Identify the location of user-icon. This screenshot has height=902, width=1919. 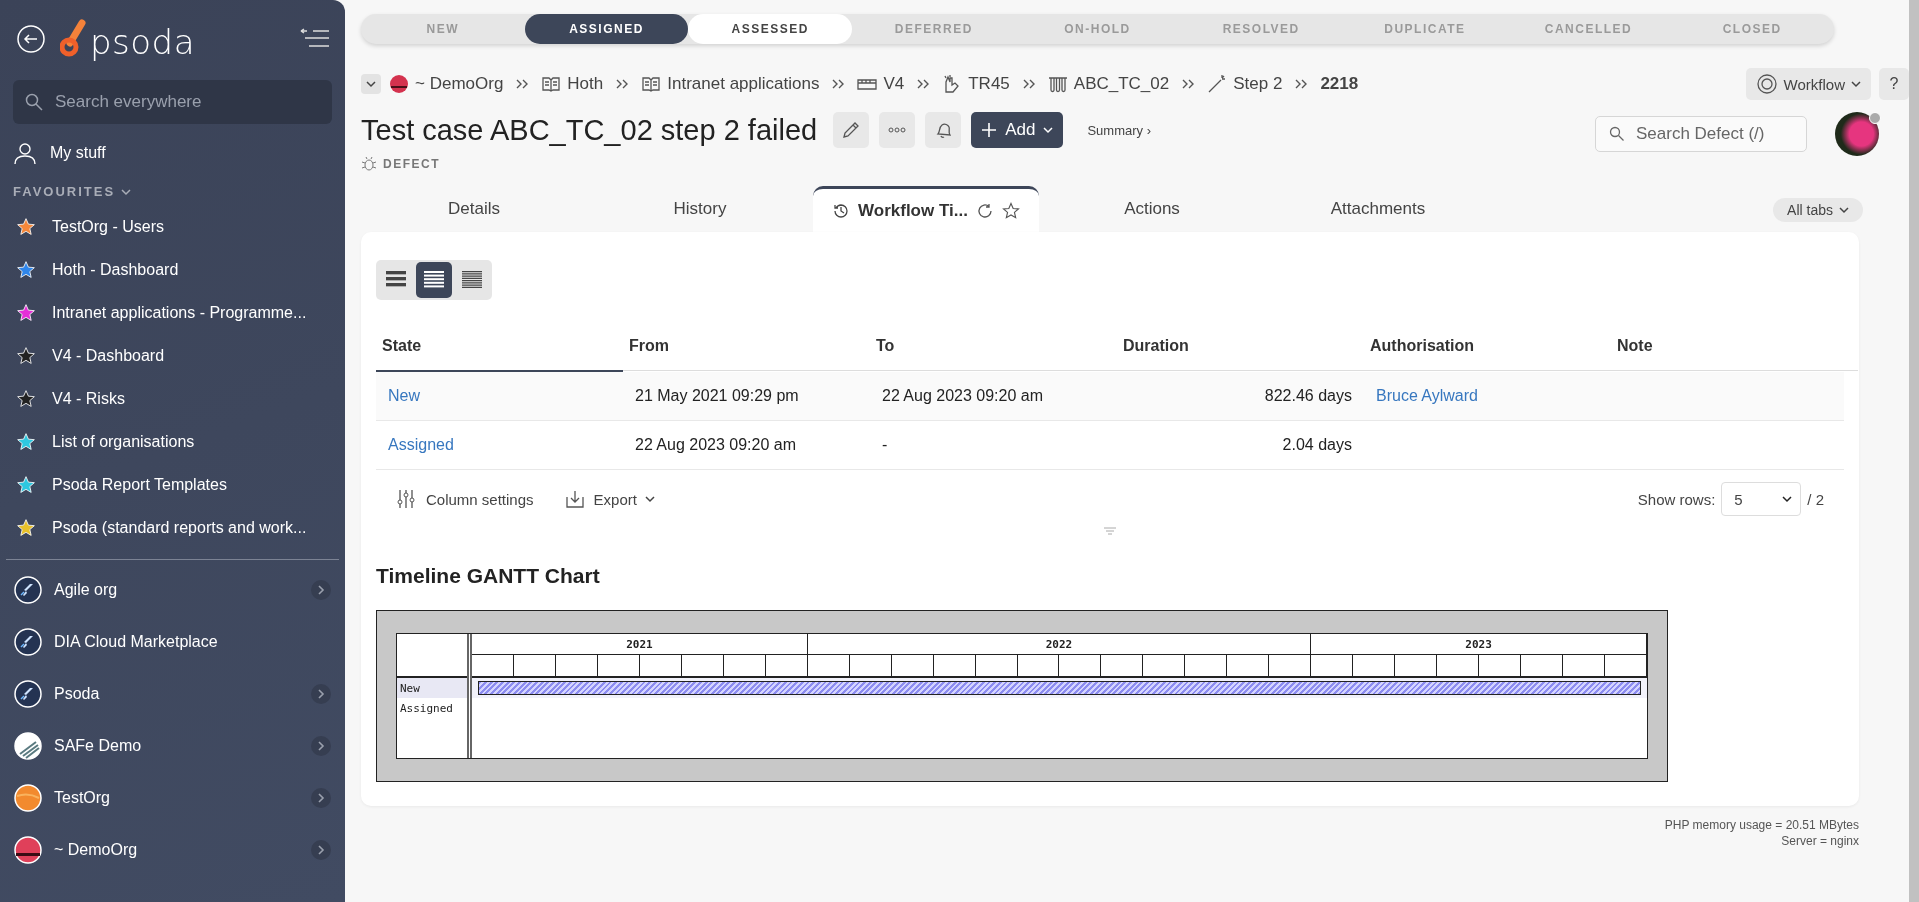
(25, 153).